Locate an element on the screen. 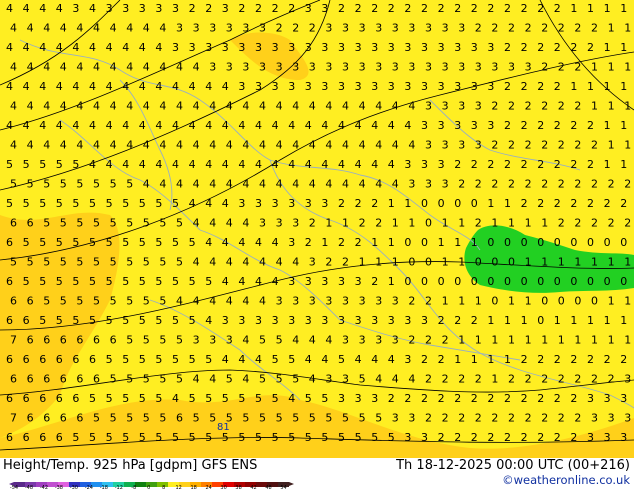 The height and width of the screenshot is (491, 634). color-scale-label: 30 is located at coordinates (223, 488).